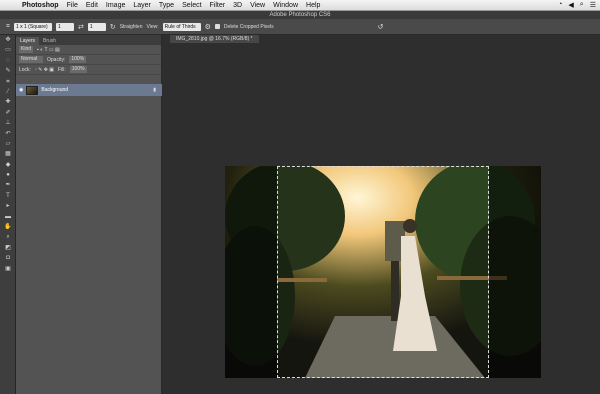 The height and width of the screenshot is (394, 600). I want to click on lock-row: Lock: ▫ ✎ ✥ ▣ Fill: 100%, so click(88, 70).